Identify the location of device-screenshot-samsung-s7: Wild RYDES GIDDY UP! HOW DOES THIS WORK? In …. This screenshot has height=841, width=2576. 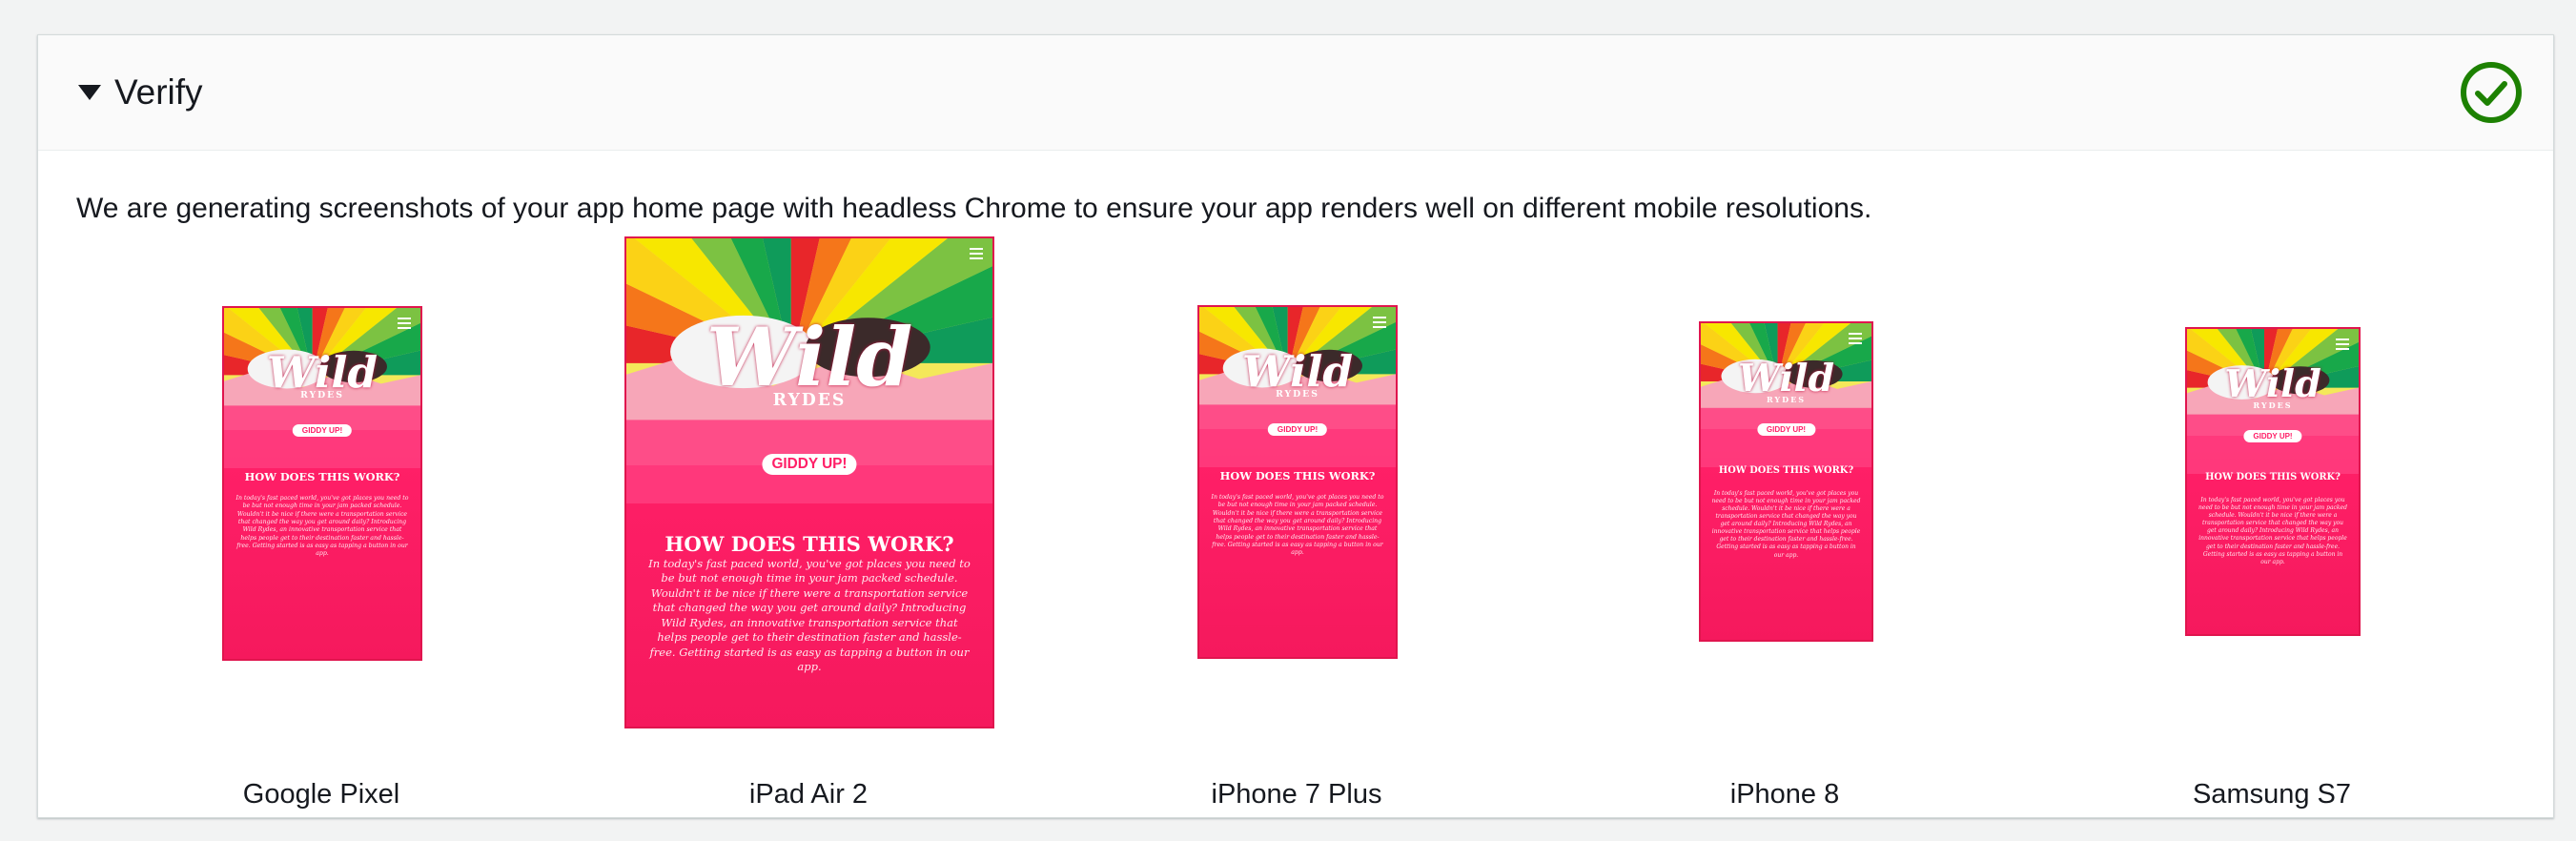
(2273, 481).